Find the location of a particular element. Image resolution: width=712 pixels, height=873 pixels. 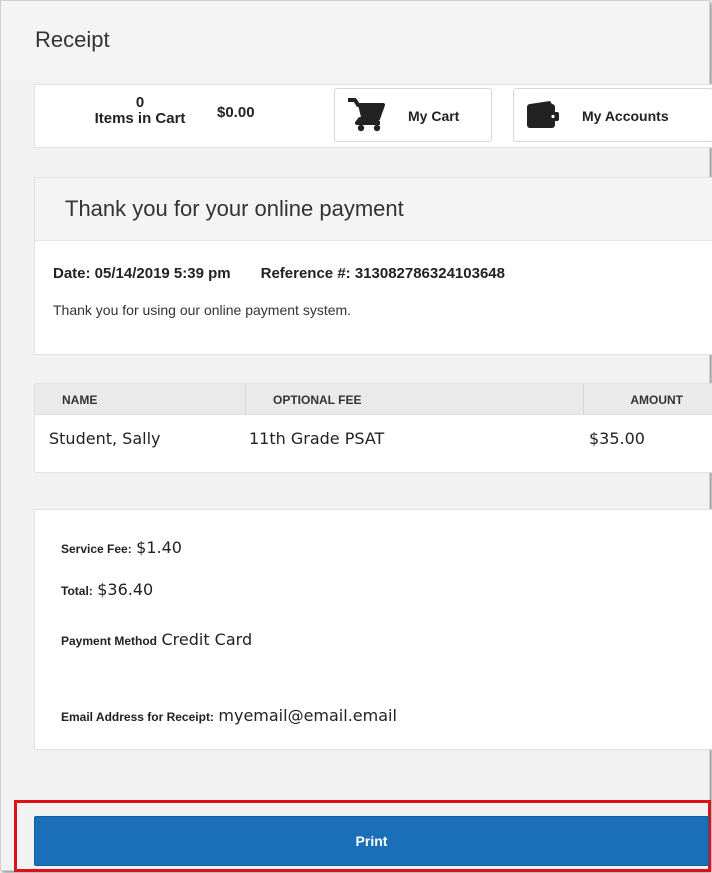

payment-date: Date: 05/14/2019 5:39 pm is located at coordinates (142, 273).